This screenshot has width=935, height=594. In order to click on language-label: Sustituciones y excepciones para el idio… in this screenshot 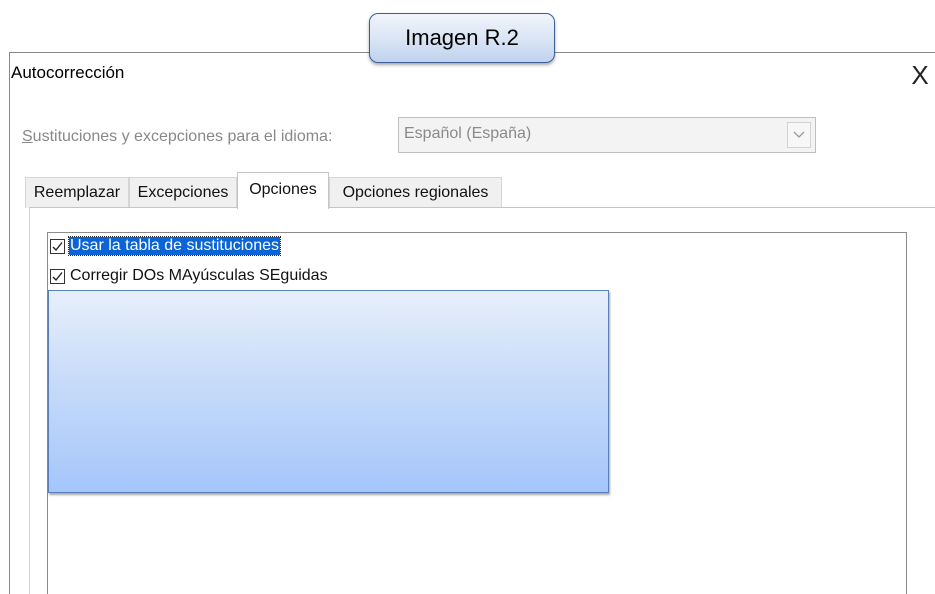, I will do `click(177, 137)`.